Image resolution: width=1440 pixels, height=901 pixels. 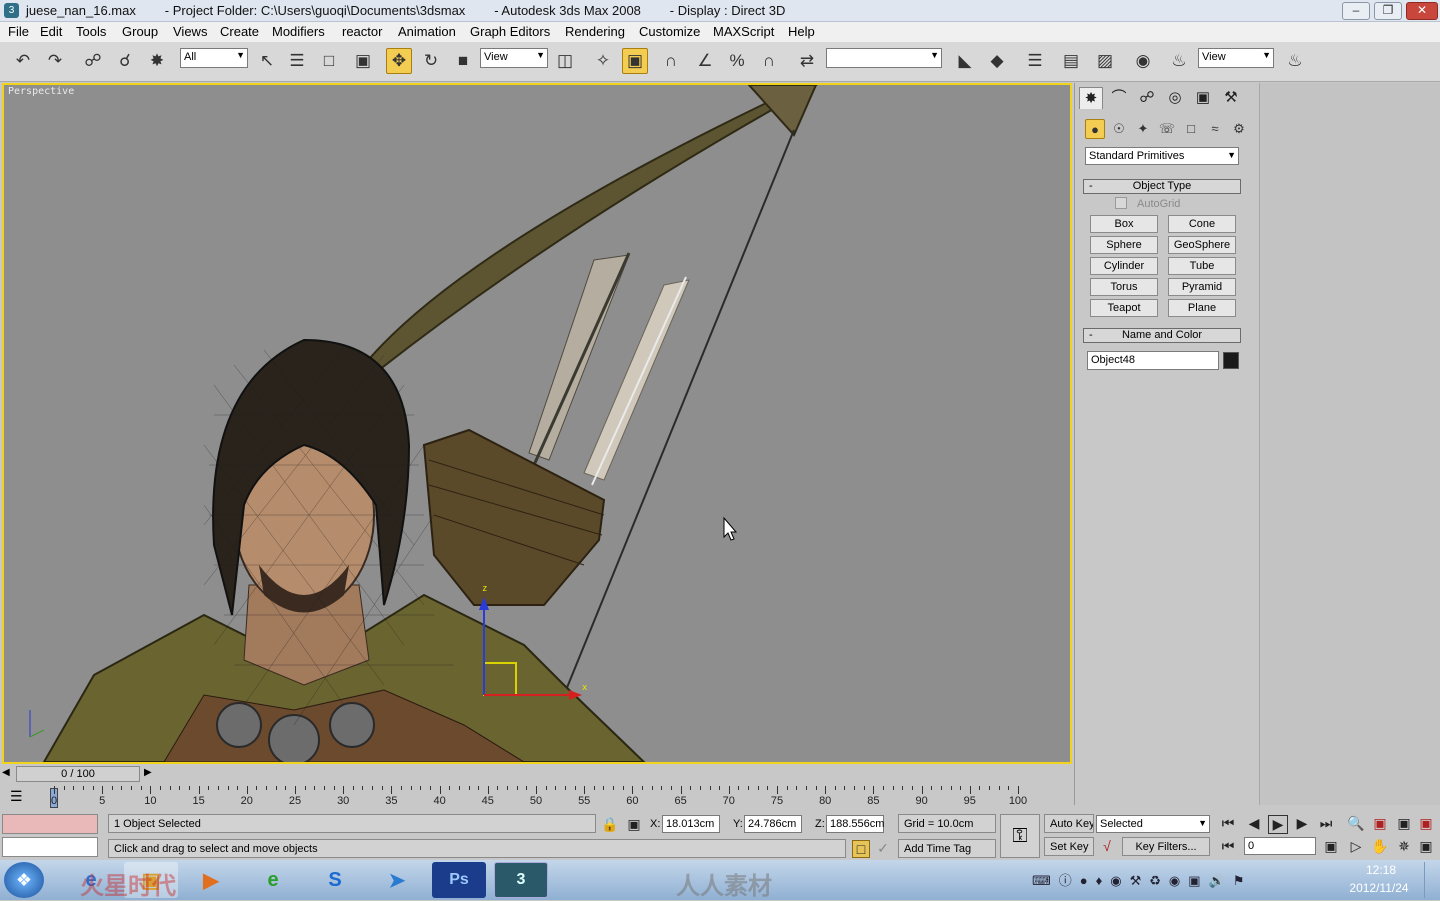 What do you see at coordinates (1142, 879) in the screenshot?
I see `system-tray-icons: ⌨ⓘ●♦◉⚒♻◉▣🔊⚑` at bounding box center [1142, 879].